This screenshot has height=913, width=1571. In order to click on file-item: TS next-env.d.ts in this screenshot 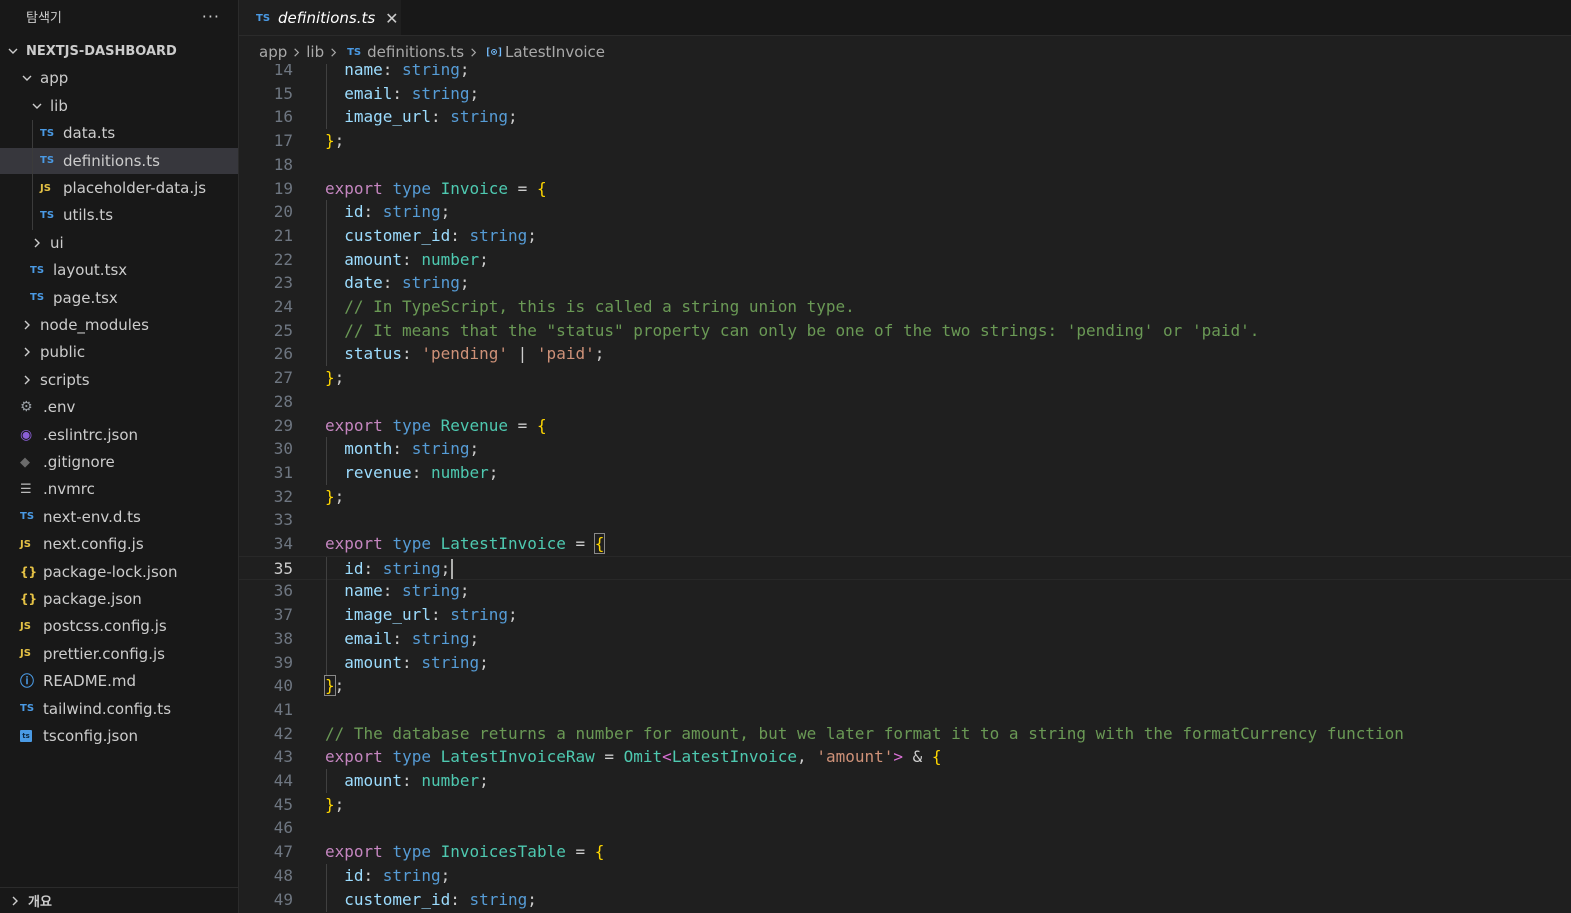, I will do `click(119, 517)`.